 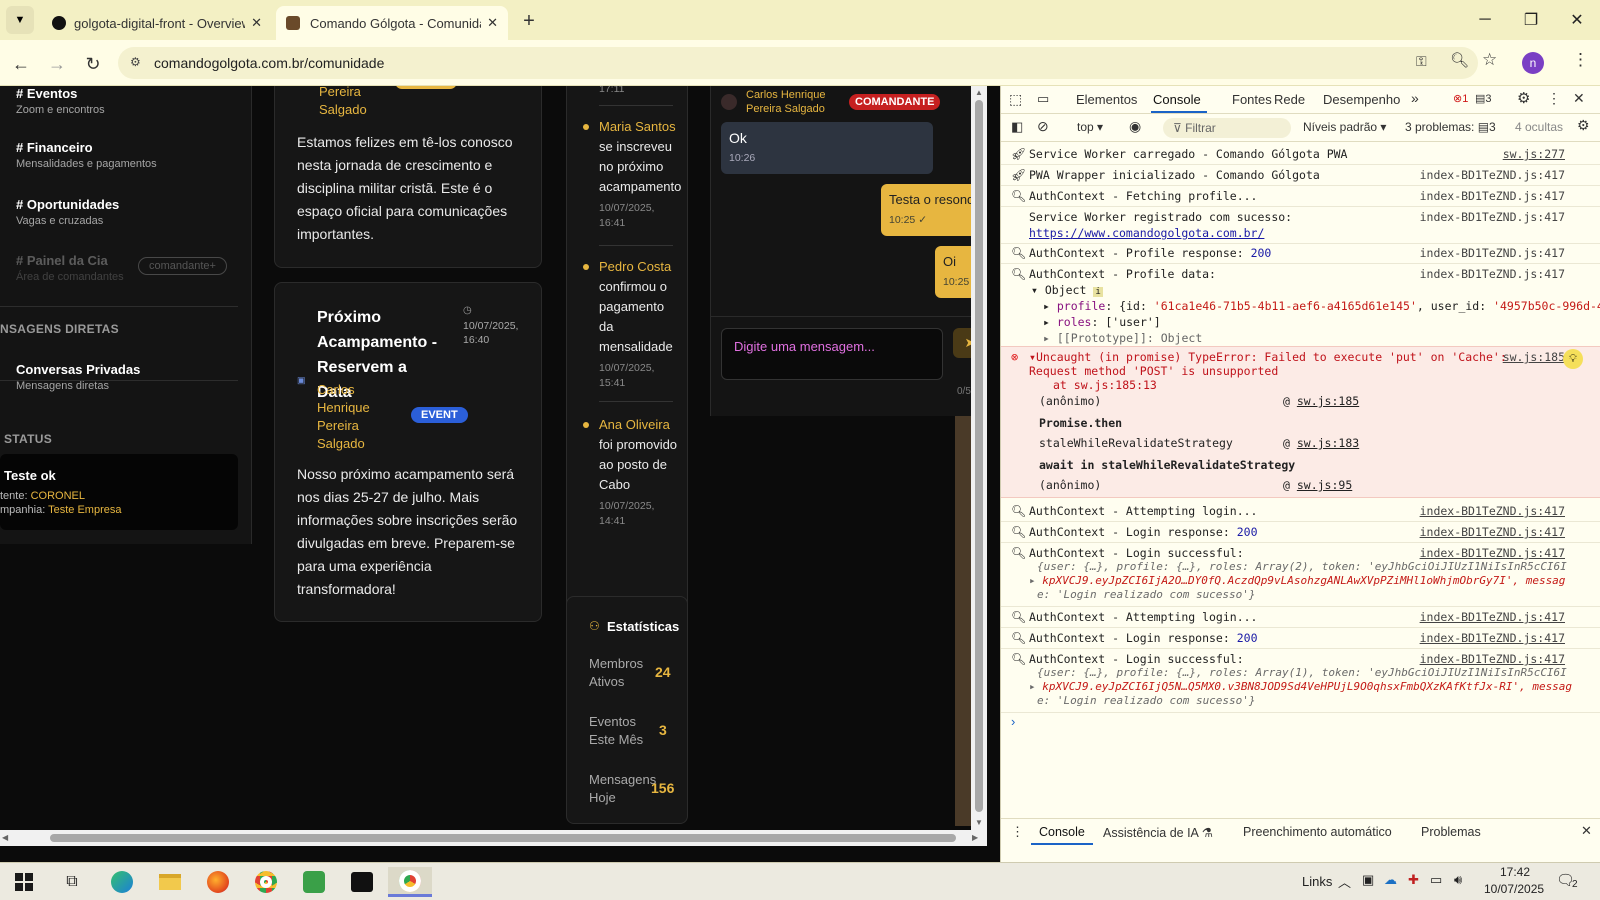 What do you see at coordinates (93, 64) in the screenshot?
I see `reload-icon: ↻` at bounding box center [93, 64].